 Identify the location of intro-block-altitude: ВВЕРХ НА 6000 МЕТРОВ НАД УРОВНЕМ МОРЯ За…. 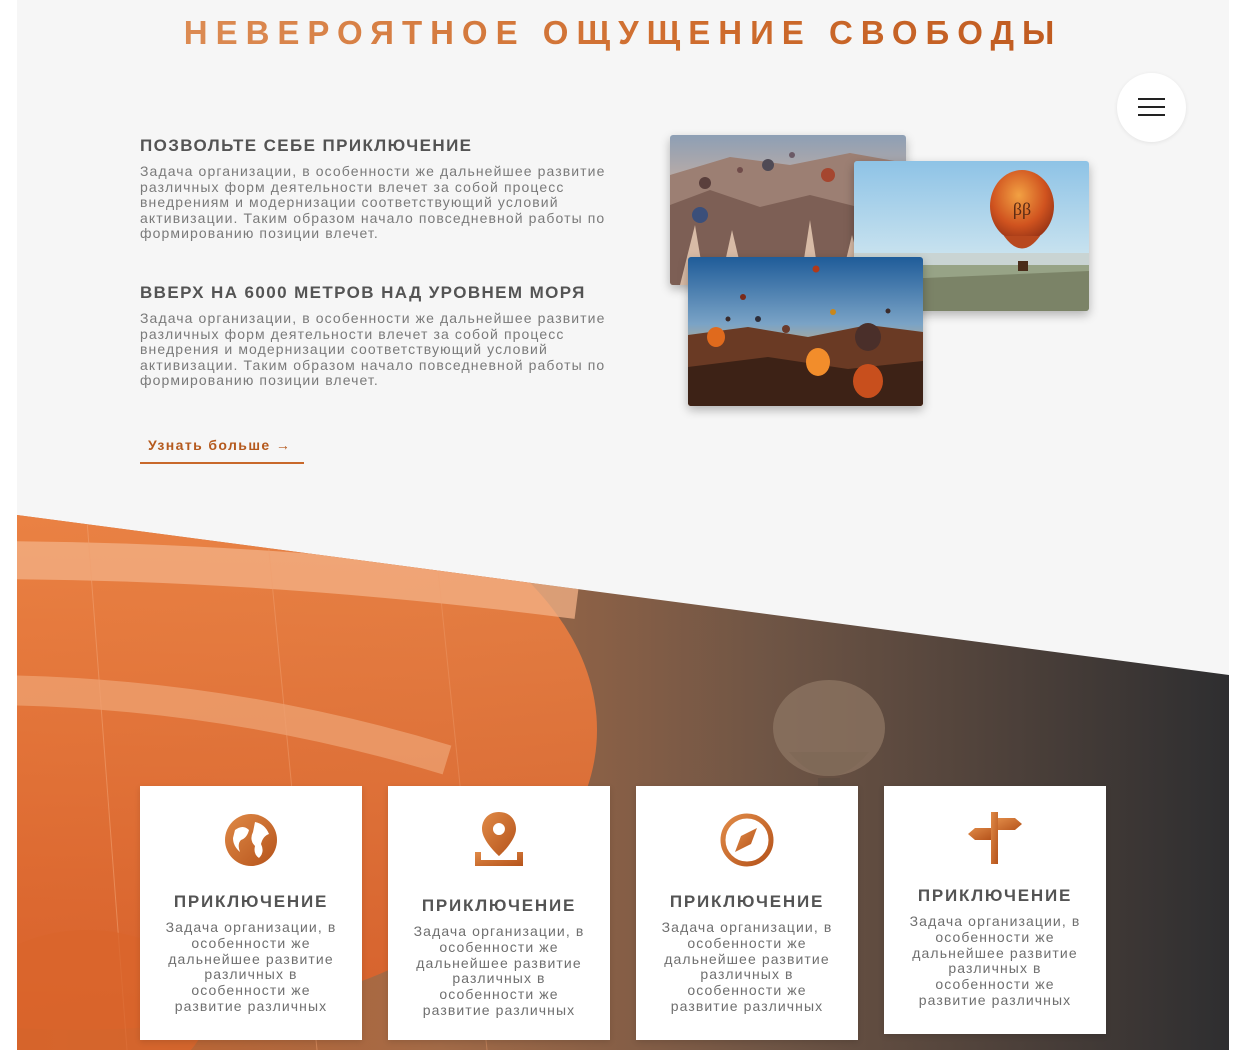
(380, 336).